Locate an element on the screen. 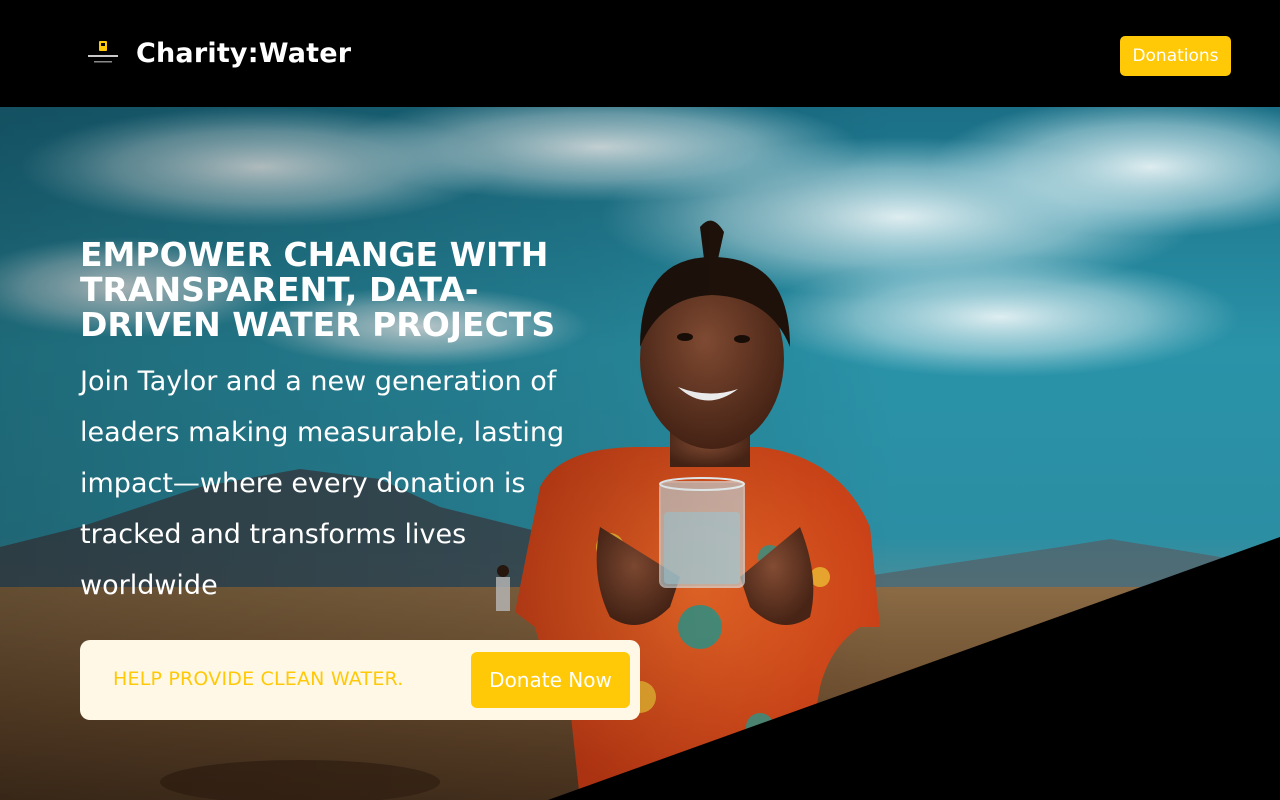 The width and height of the screenshot is (1280, 800). donate-now-button: Donate Now is located at coordinates (550, 680).